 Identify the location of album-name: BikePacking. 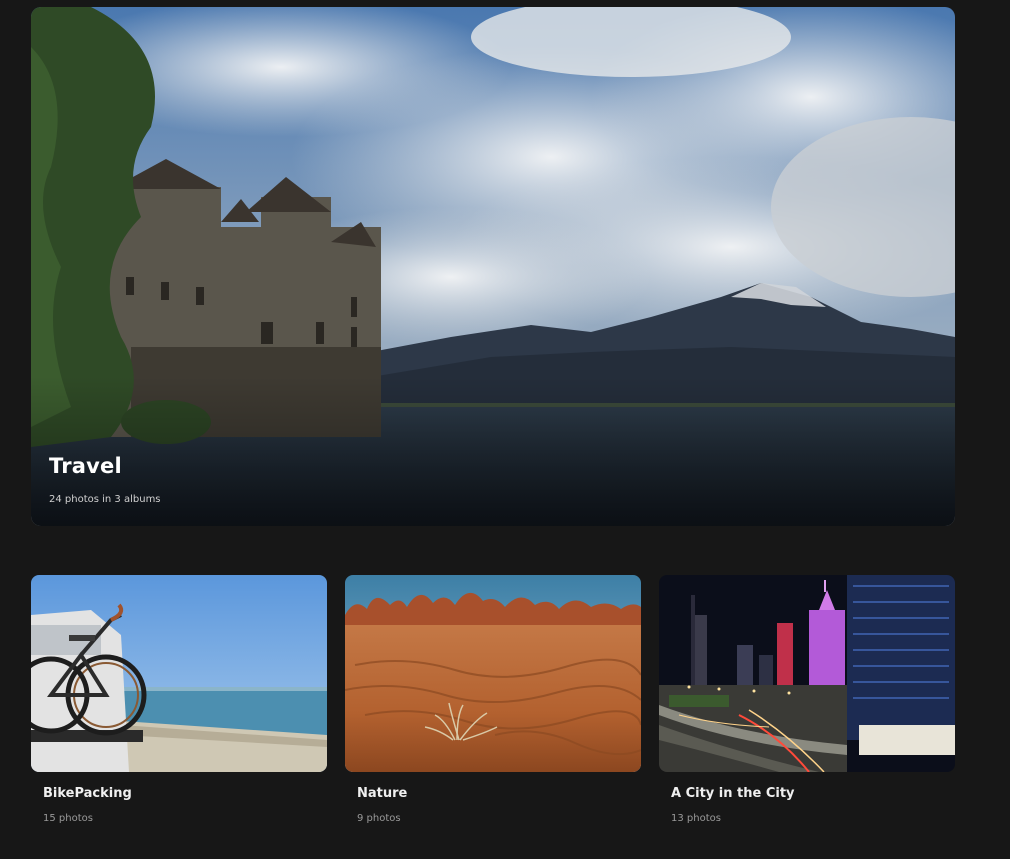
(87, 793).